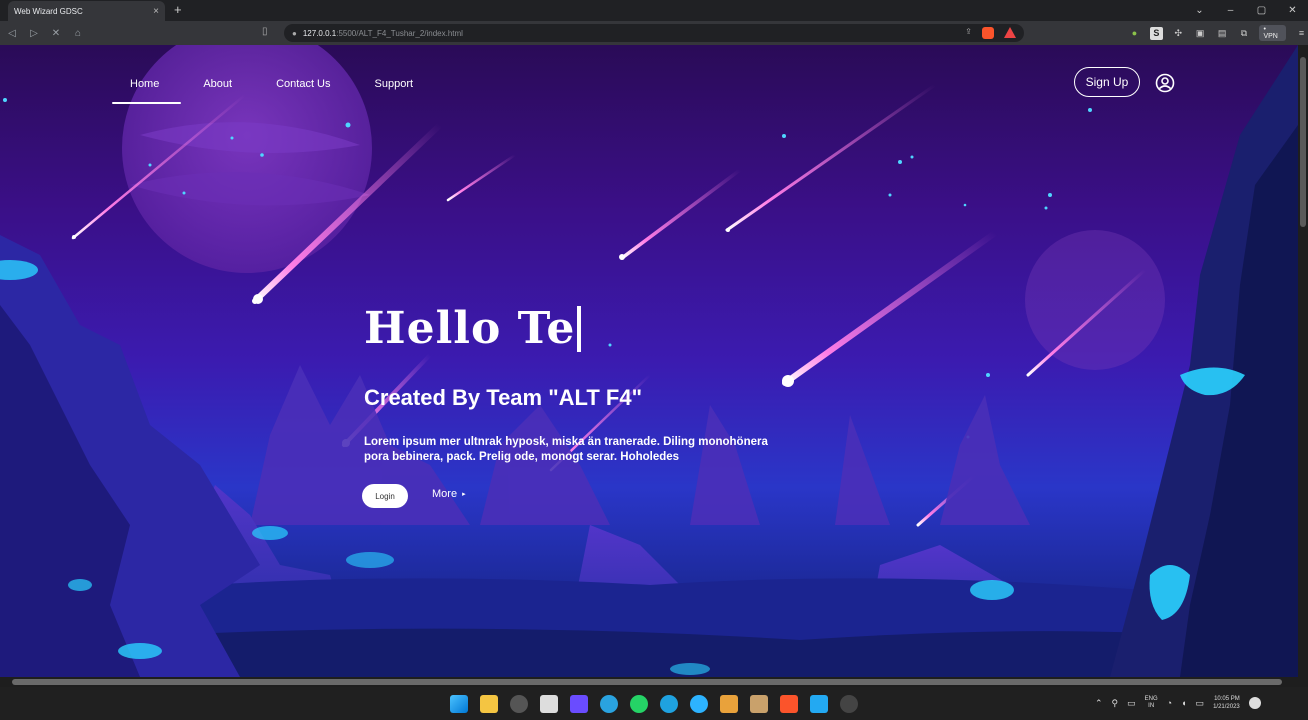 The width and height of the screenshot is (1308, 720). Describe the element at coordinates (1222, 33) in the screenshot. I see `wallet-icon: ▤` at that location.